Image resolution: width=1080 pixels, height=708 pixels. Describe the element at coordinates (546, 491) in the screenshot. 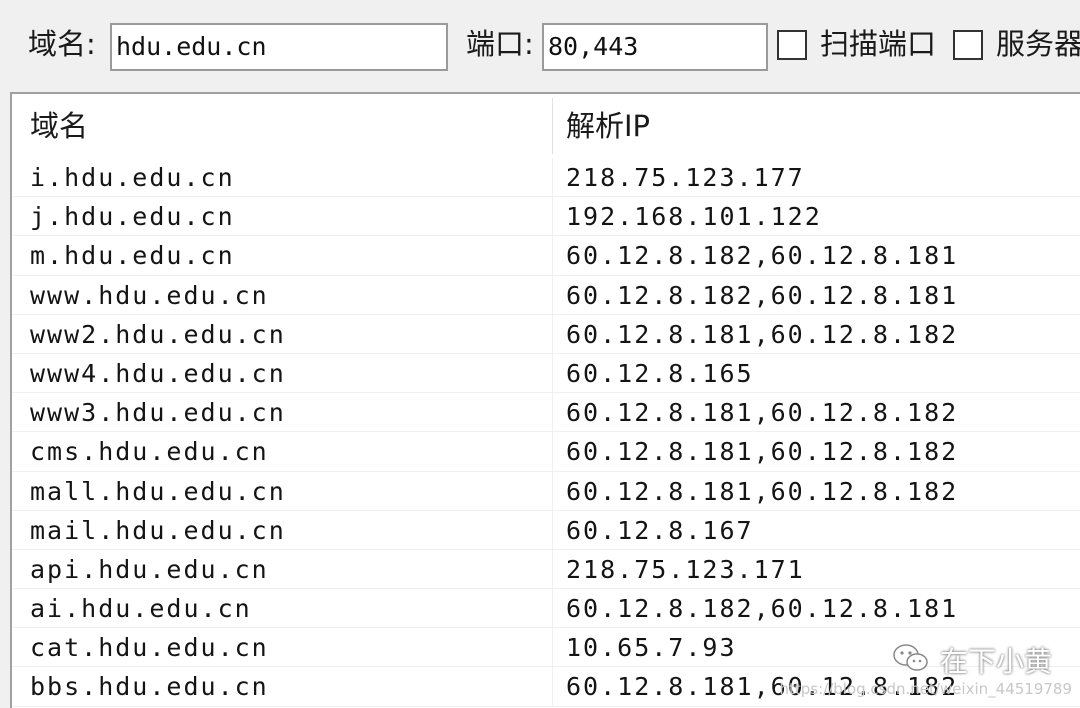

I see `table-row: mall.hdu.edu.cn 60.12.8.181,60.12.8.182` at that location.